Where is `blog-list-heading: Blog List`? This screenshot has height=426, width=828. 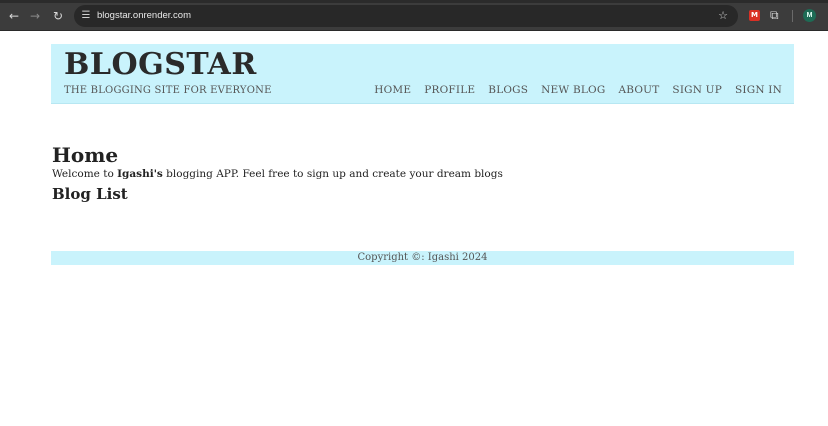 blog-list-heading: Blog List is located at coordinates (90, 194).